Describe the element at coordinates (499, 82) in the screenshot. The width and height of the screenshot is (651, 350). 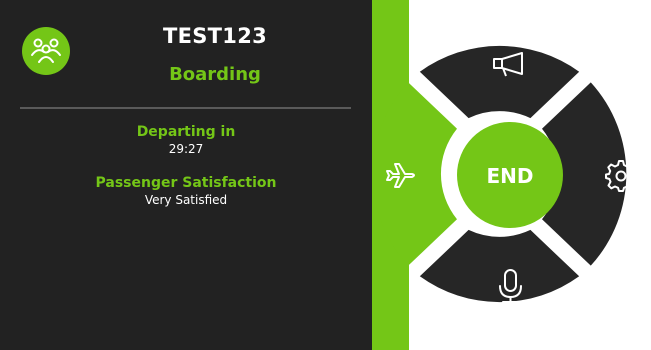
I see `announce-button` at that location.